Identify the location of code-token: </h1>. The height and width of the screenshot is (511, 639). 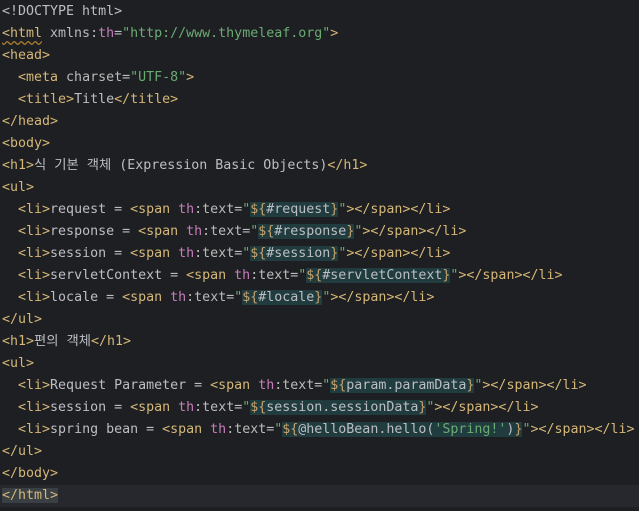
(347, 165).